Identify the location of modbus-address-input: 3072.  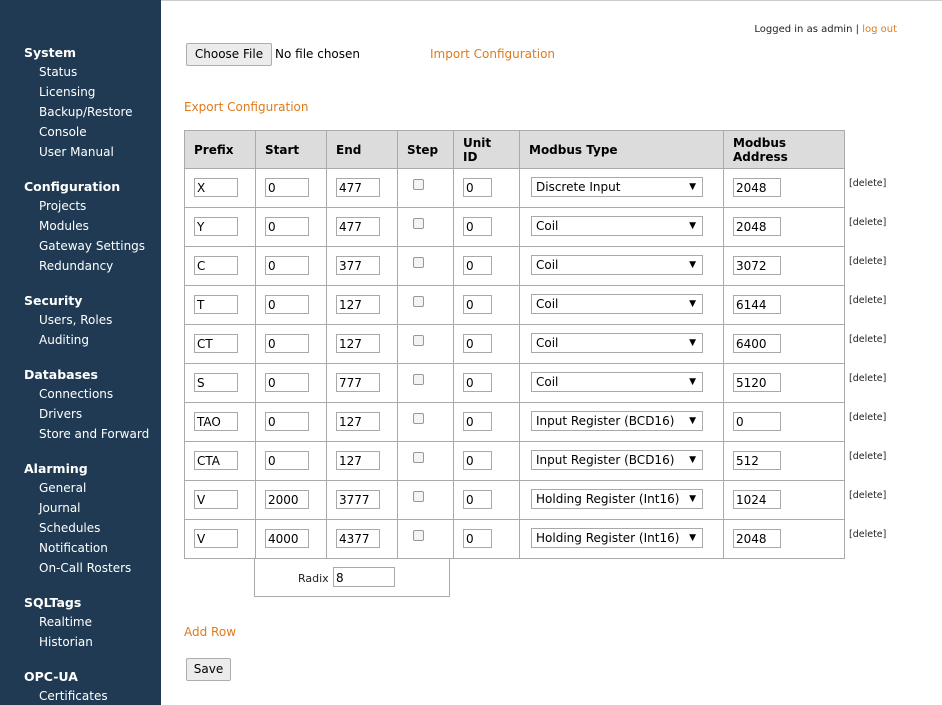
(757, 265).